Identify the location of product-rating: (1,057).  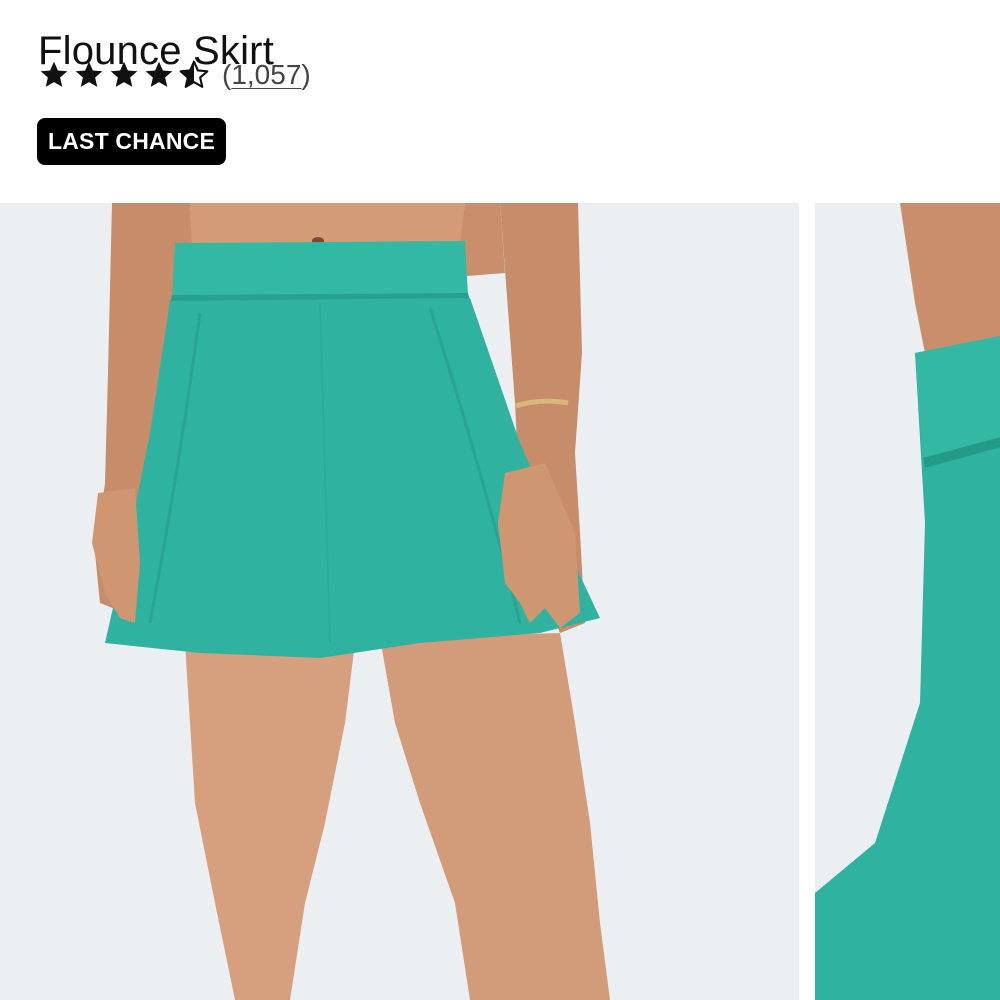
(174, 75).